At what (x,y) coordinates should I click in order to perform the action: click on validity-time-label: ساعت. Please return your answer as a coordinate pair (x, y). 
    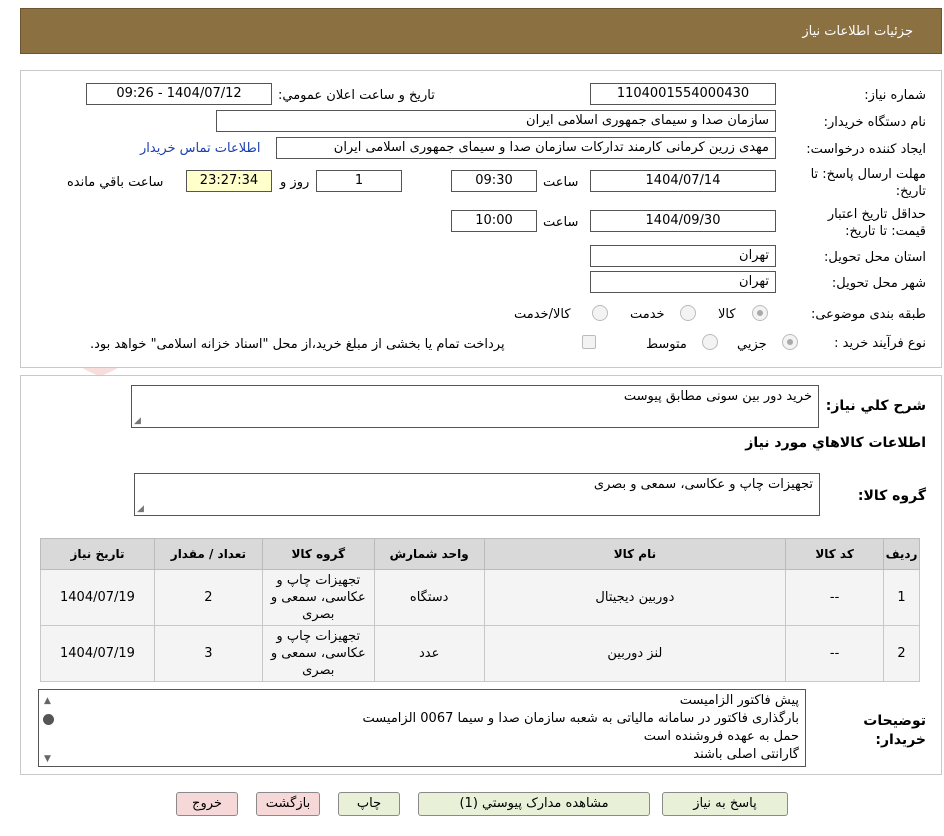
    Looking at the image, I should click on (561, 222).